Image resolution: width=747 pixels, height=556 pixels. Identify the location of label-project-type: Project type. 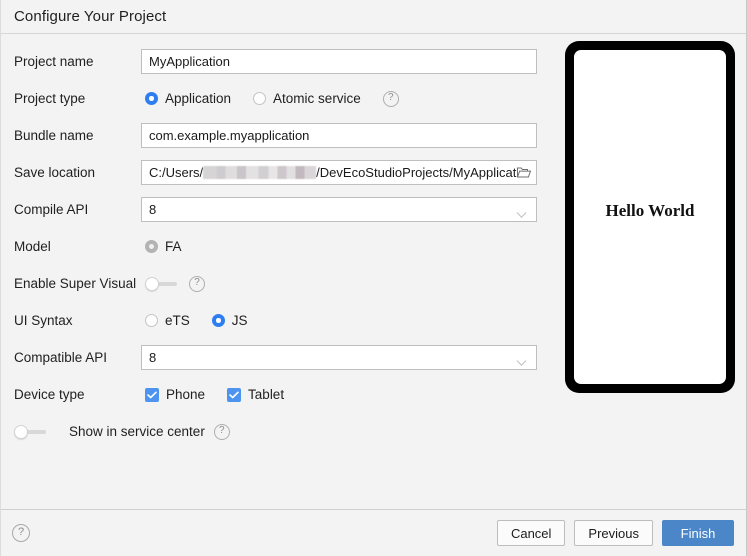
(50, 98).